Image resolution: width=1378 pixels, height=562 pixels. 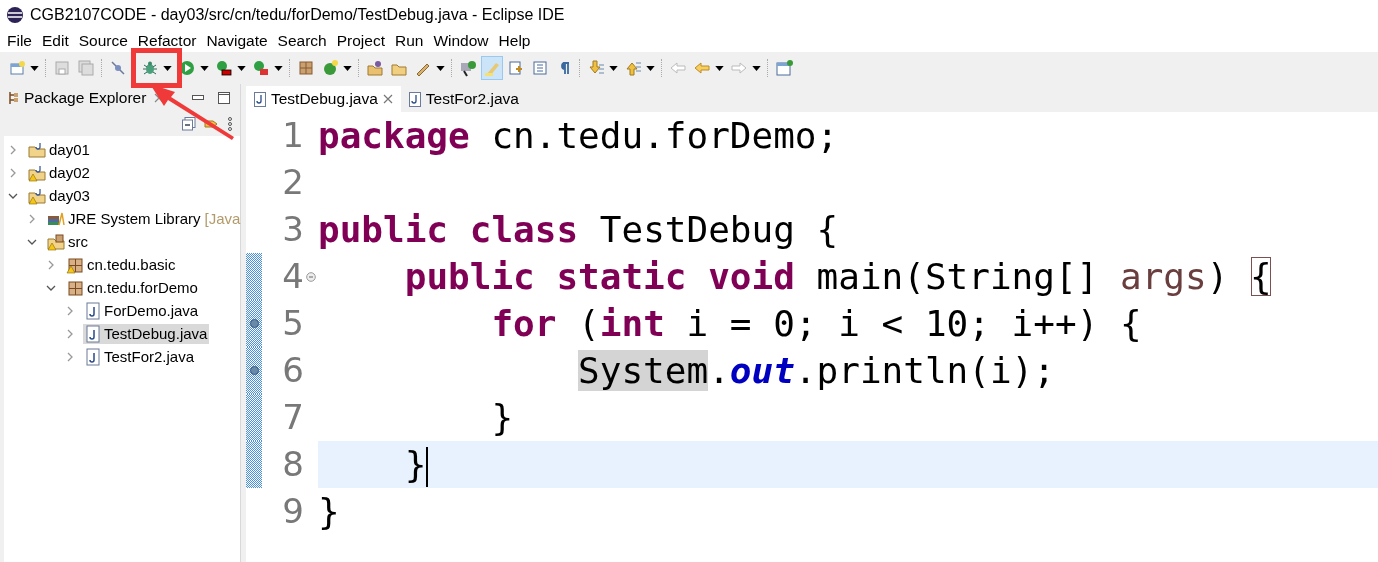 I want to click on tree-item: ForDemo.java, so click(x=142, y=310).